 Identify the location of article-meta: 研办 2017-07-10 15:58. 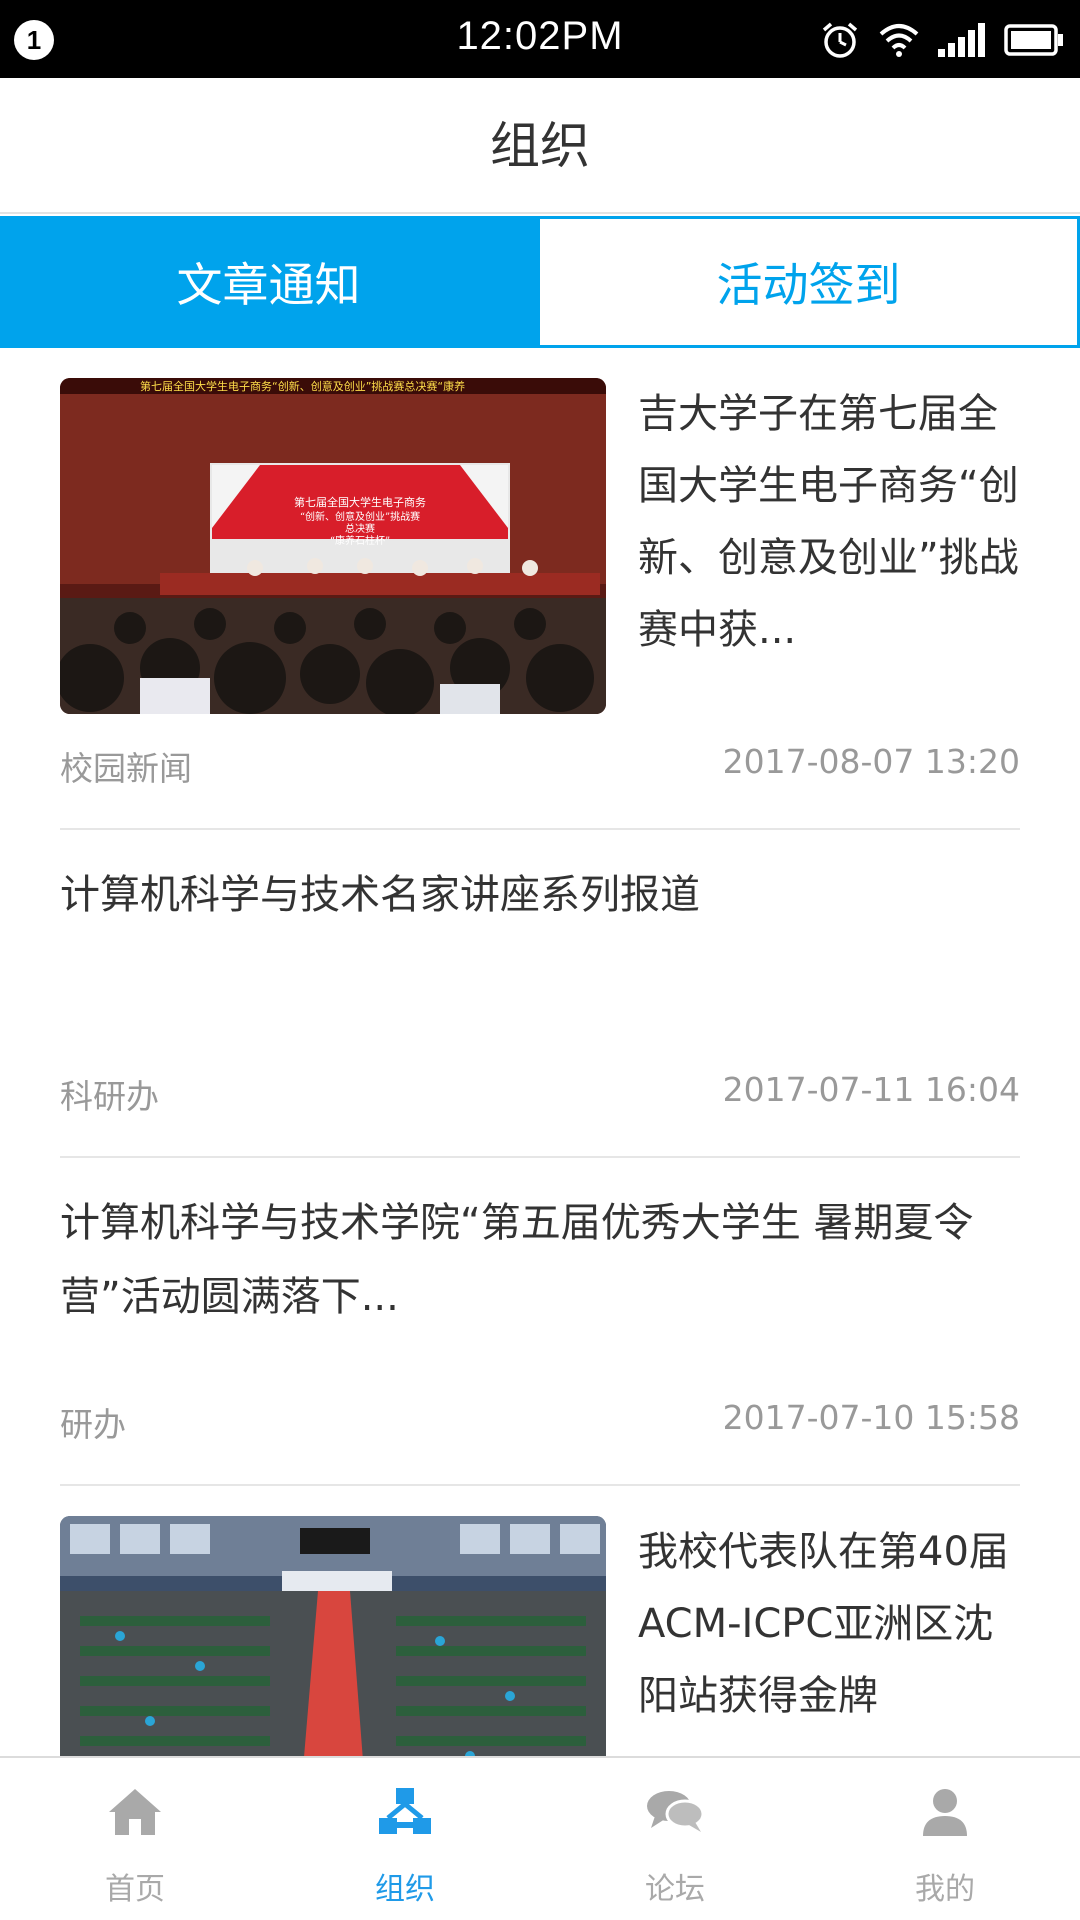
(540, 1422).